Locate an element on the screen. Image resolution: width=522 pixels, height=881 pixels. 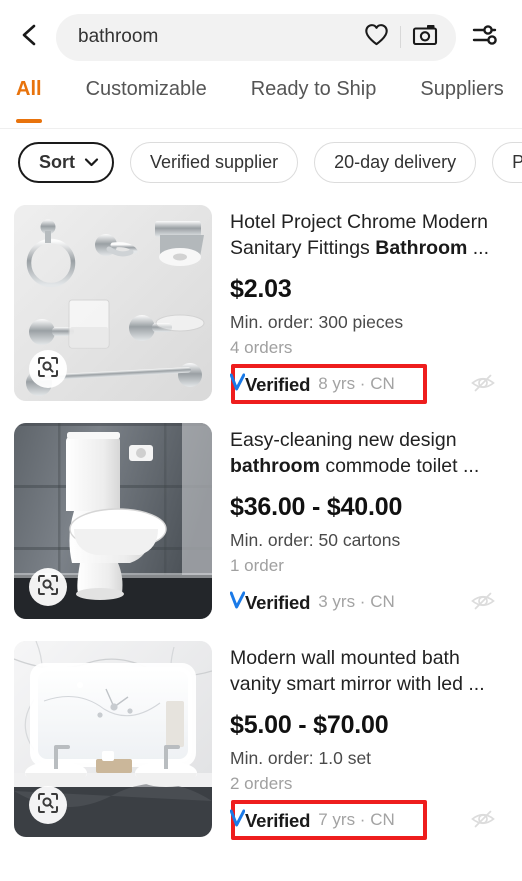
search-header: bathroom is located at coordinates (261, 37).